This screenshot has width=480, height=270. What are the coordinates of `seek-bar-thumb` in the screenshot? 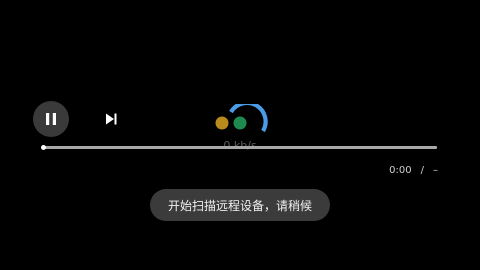 It's located at (43, 147).